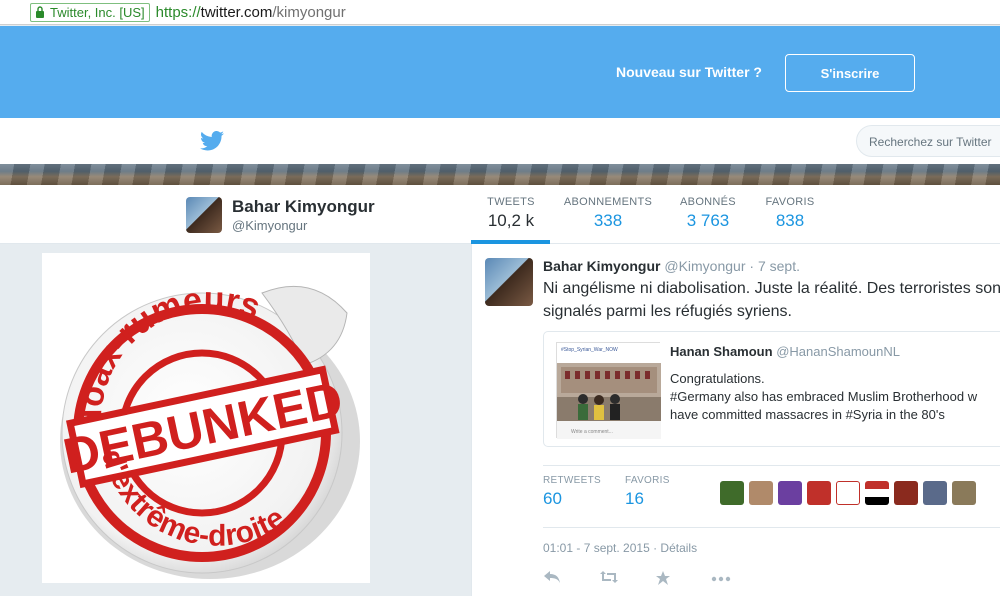  Describe the element at coordinates (303, 207) in the screenshot. I see `profile-name: Bahar Kimyongur` at that location.